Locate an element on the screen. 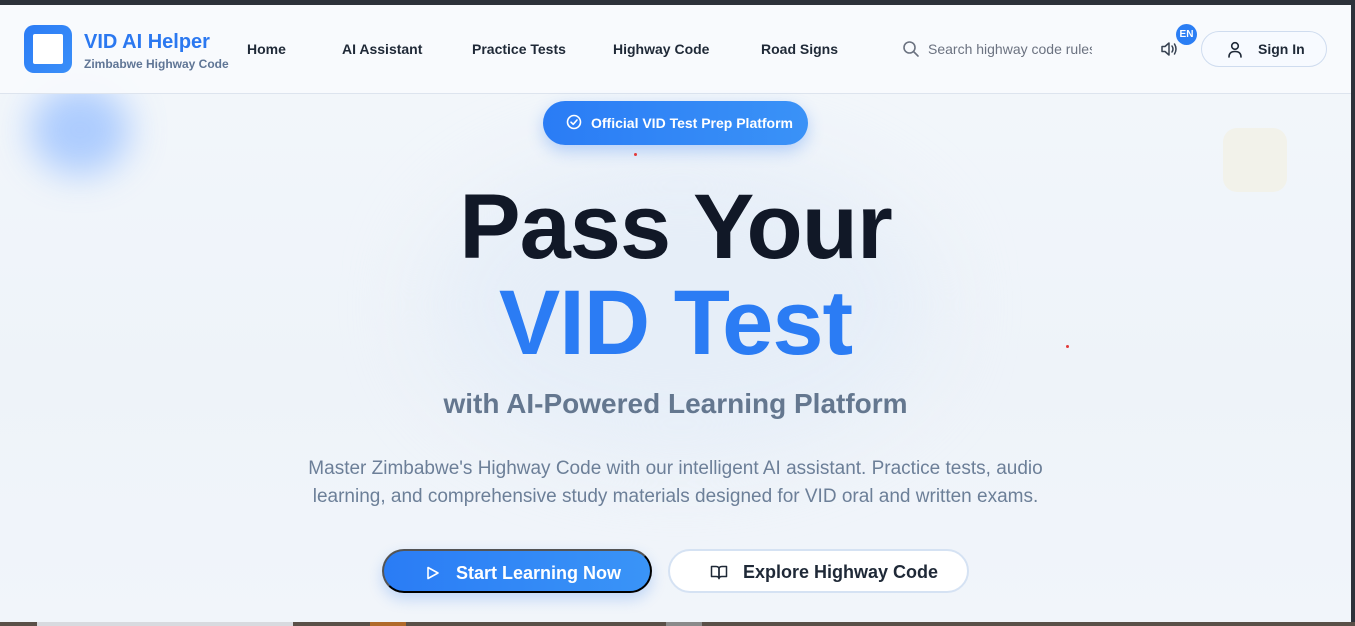  official-badge: Official VID Test Prep Platform is located at coordinates (675, 123).